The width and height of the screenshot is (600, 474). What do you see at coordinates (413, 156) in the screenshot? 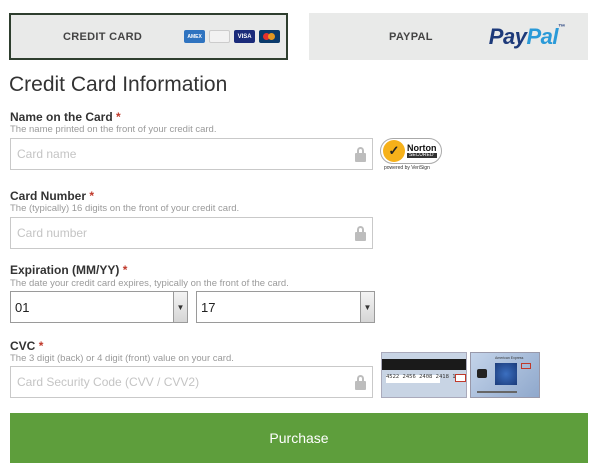
I see `norton-secured-badge: ✓ Norton SECURED powered by VeriSign` at bounding box center [413, 156].